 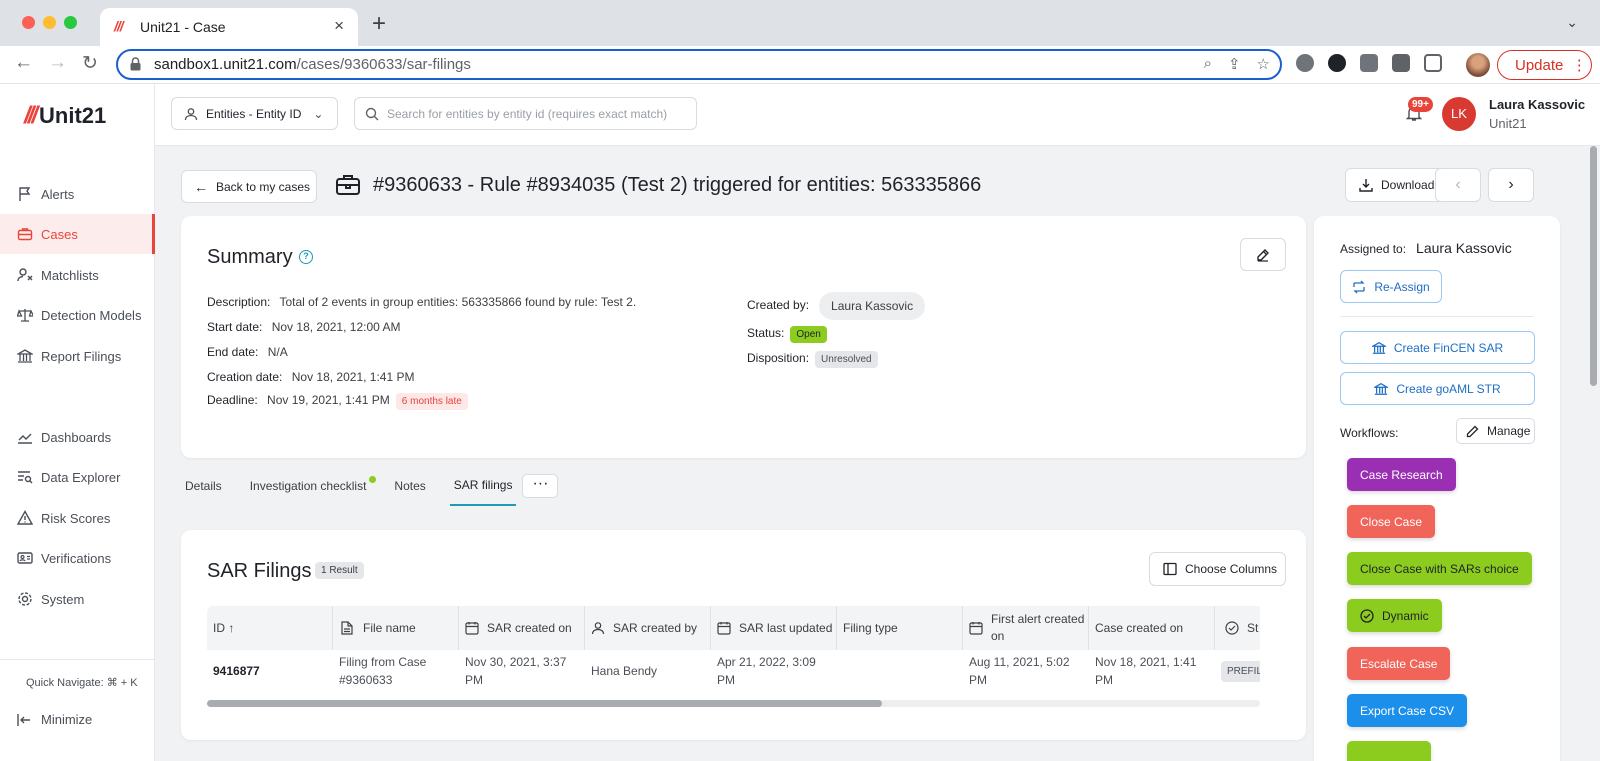 What do you see at coordinates (1459, 114) in the screenshot?
I see `avatar: LK` at bounding box center [1459, 114].